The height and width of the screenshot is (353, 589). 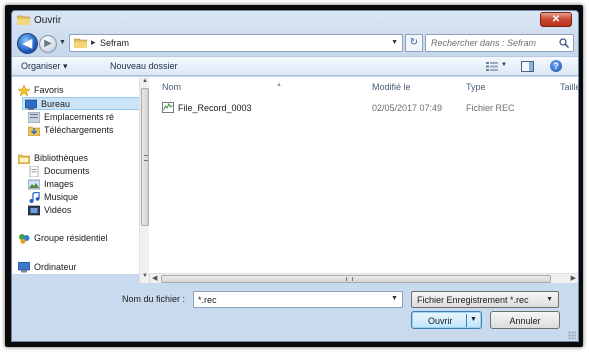 I want to click on folder-icon, so click(x=80, y=43).